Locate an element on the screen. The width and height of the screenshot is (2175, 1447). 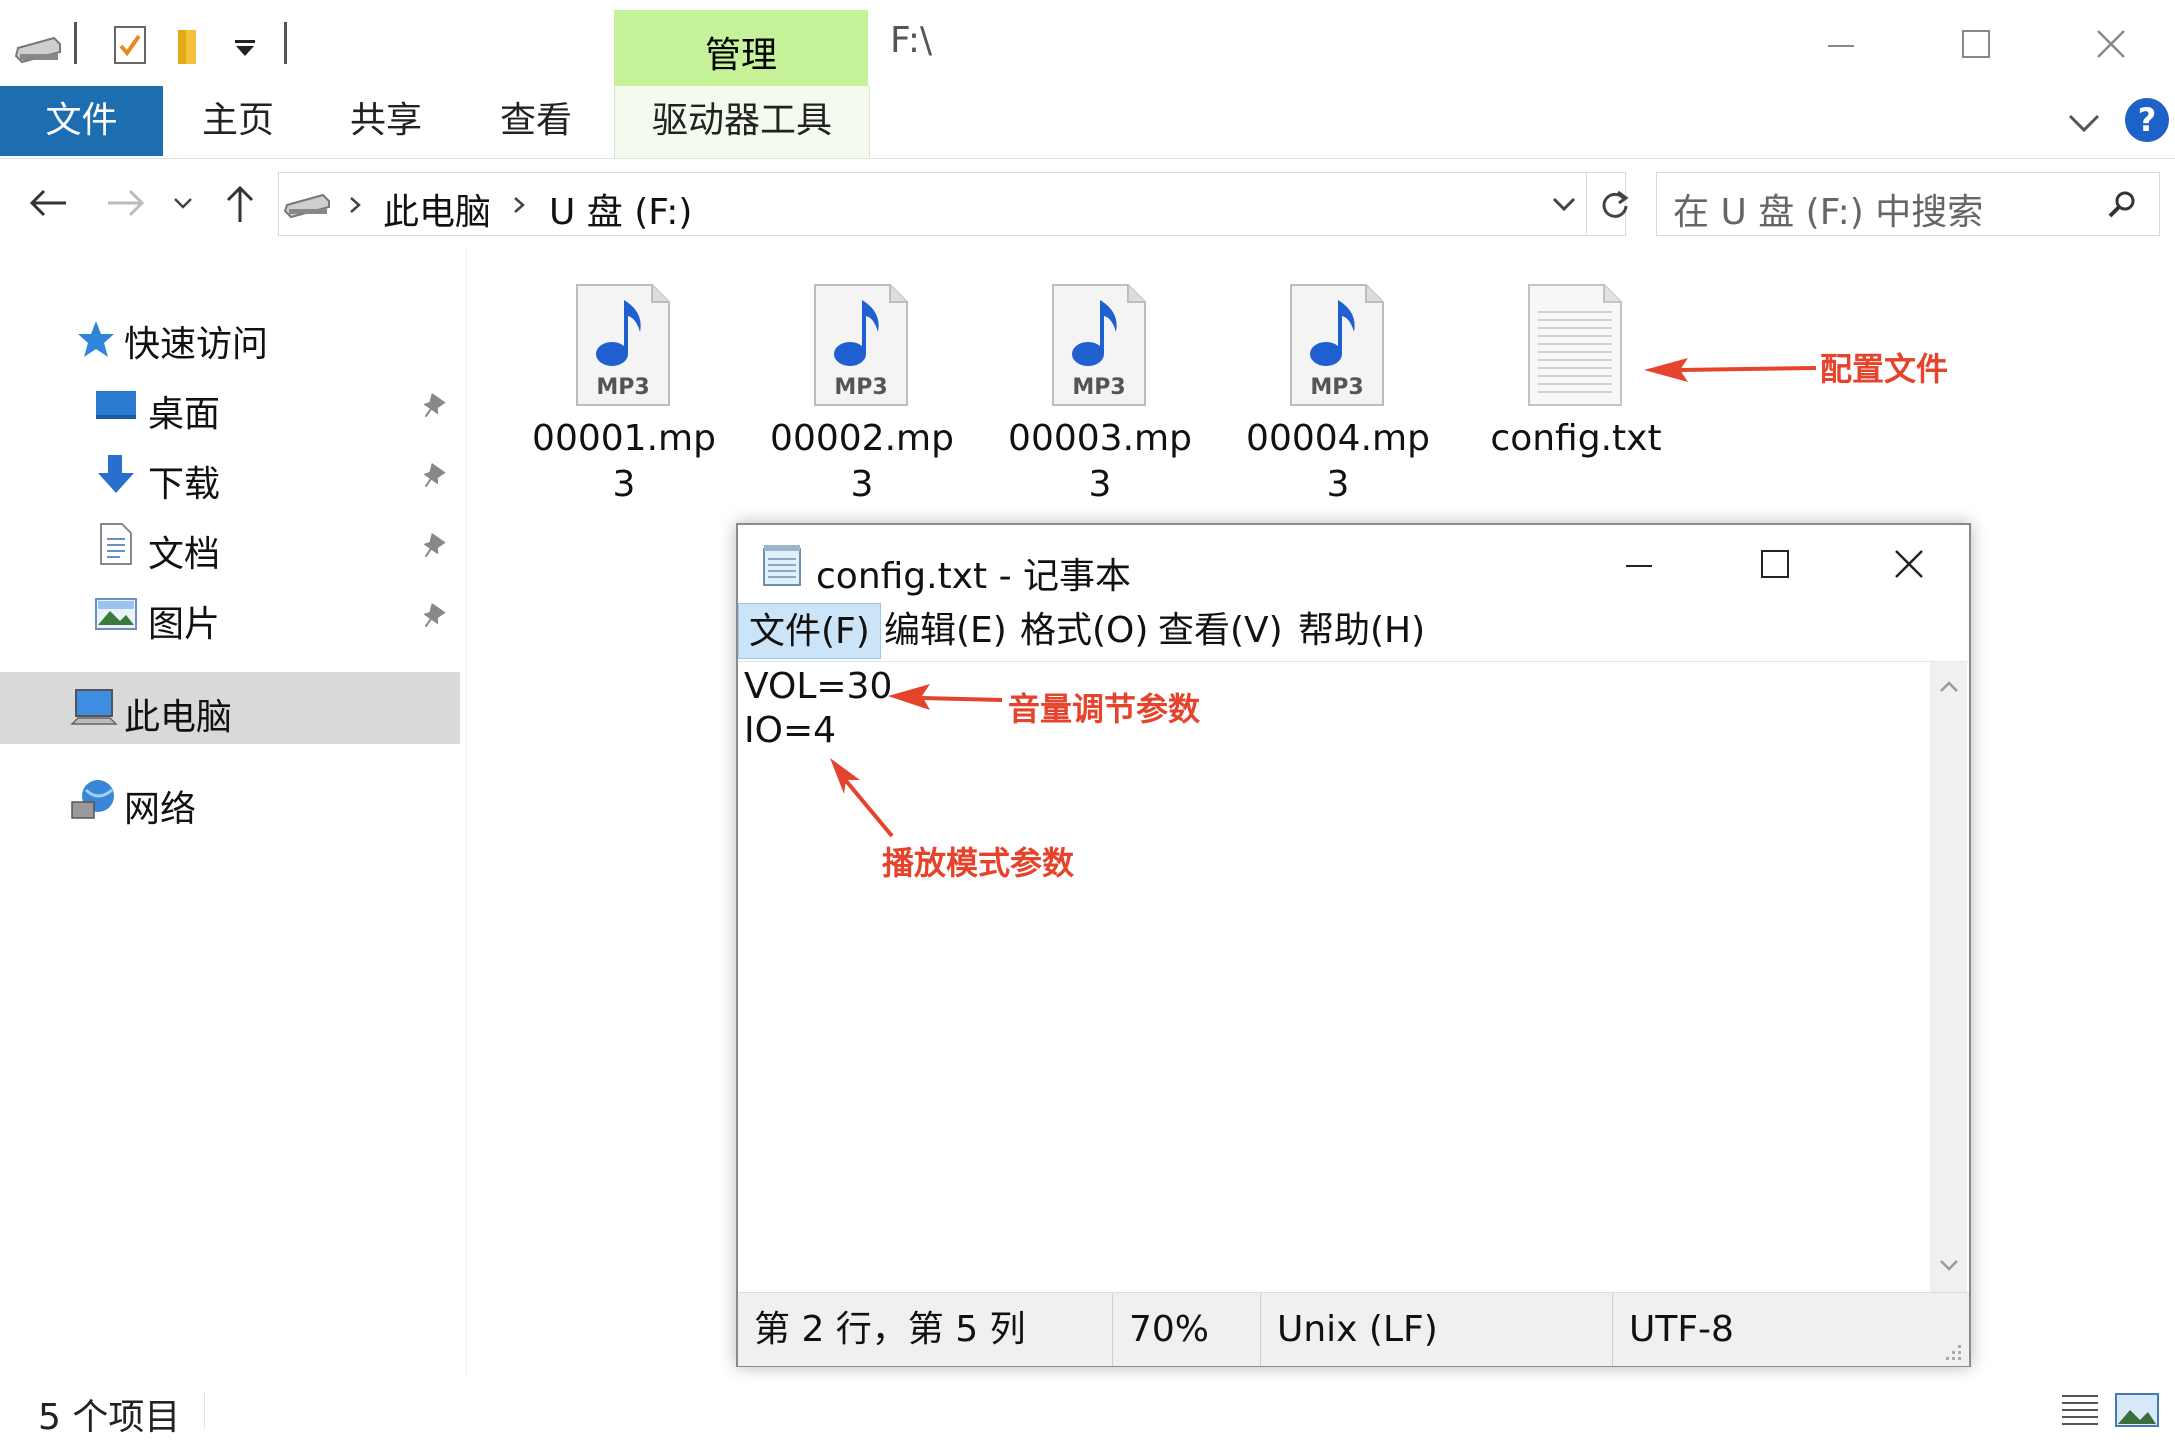
encoding: UTF-8 is located at coordinates (1790, 1329).